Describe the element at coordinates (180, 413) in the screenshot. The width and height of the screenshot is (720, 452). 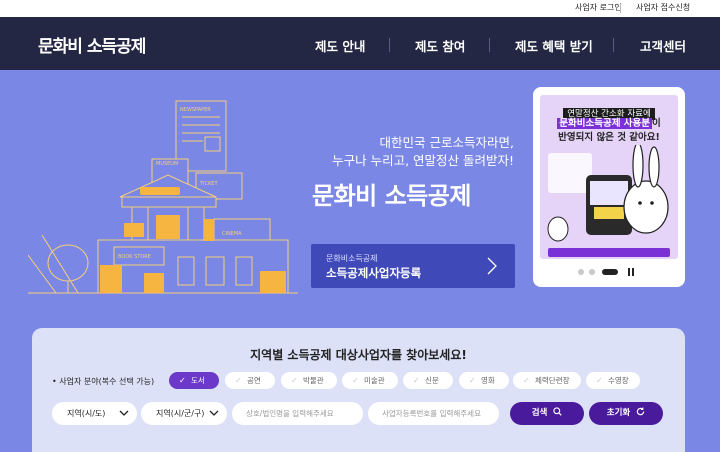
I see `region-sigungu-value: 지역(시/군/구)` at that location.